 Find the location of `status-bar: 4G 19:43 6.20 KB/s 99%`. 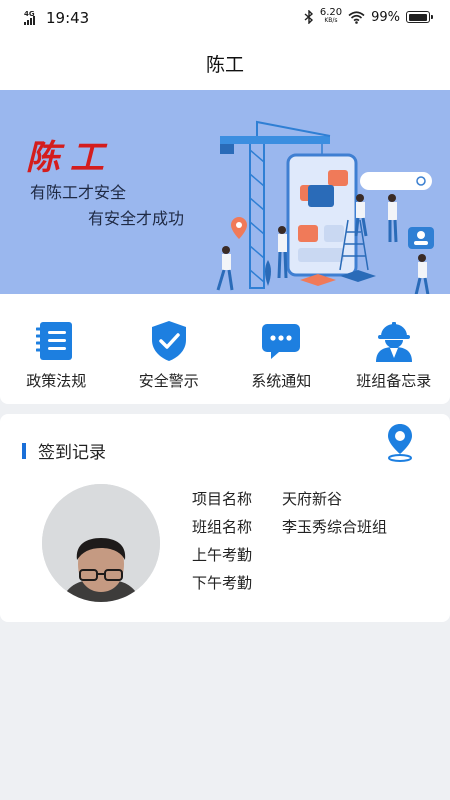

status-bar: 4G 19:43 6.20 KB/s 99% is located at coordinates (225, 18).